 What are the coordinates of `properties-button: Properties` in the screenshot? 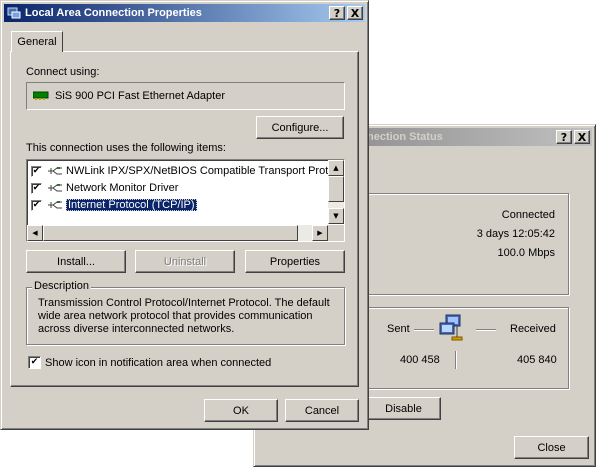 It's located at (295, 261).